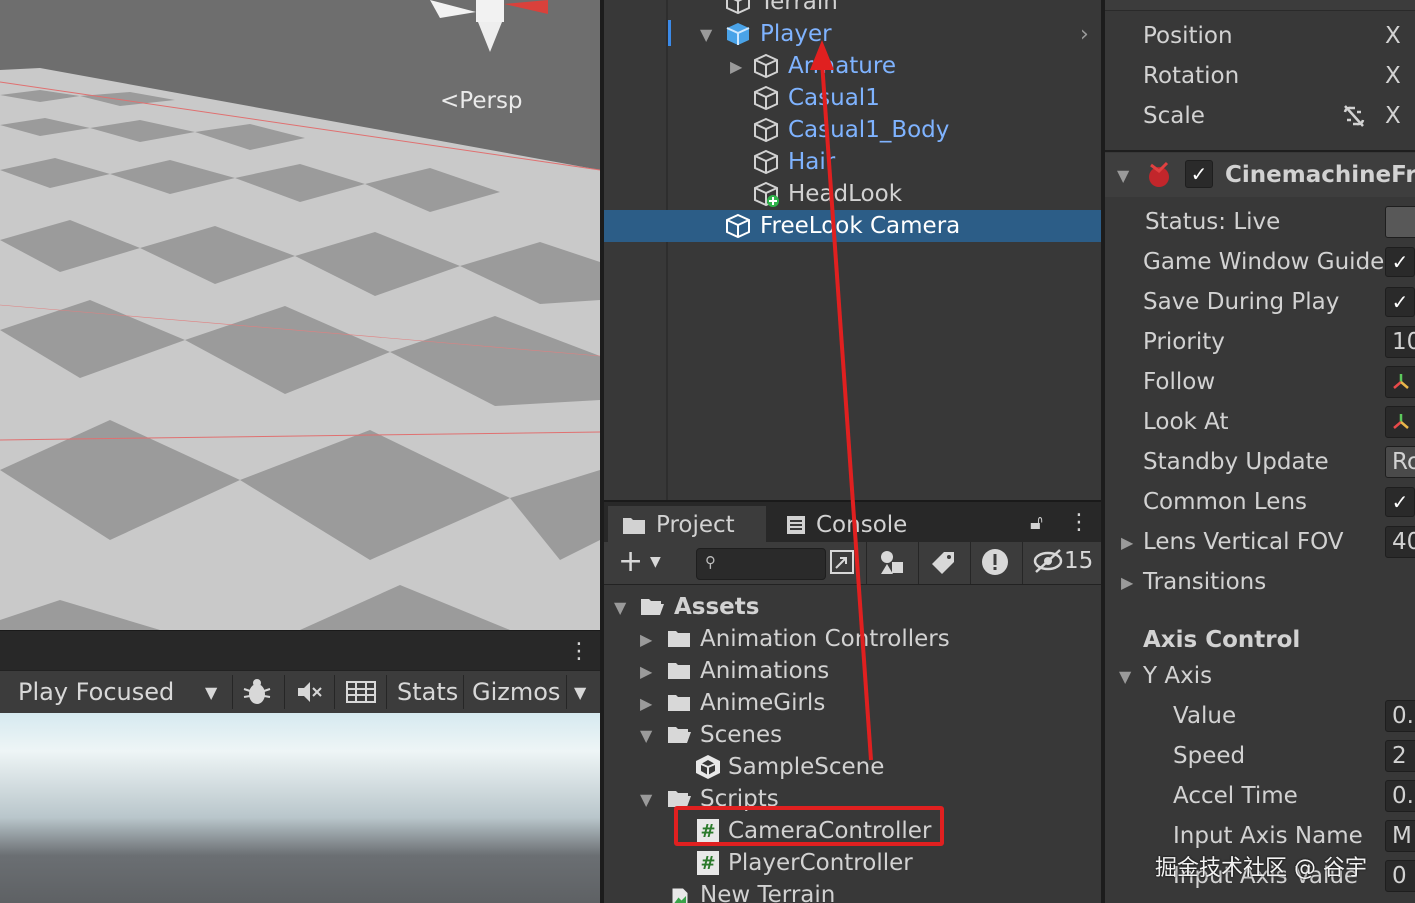 This screenshot has width=1415, height=903. Describe the element at coordinates (1260, 116) in the screenshot. I see `transform-scale-row: Scale X` at that location.